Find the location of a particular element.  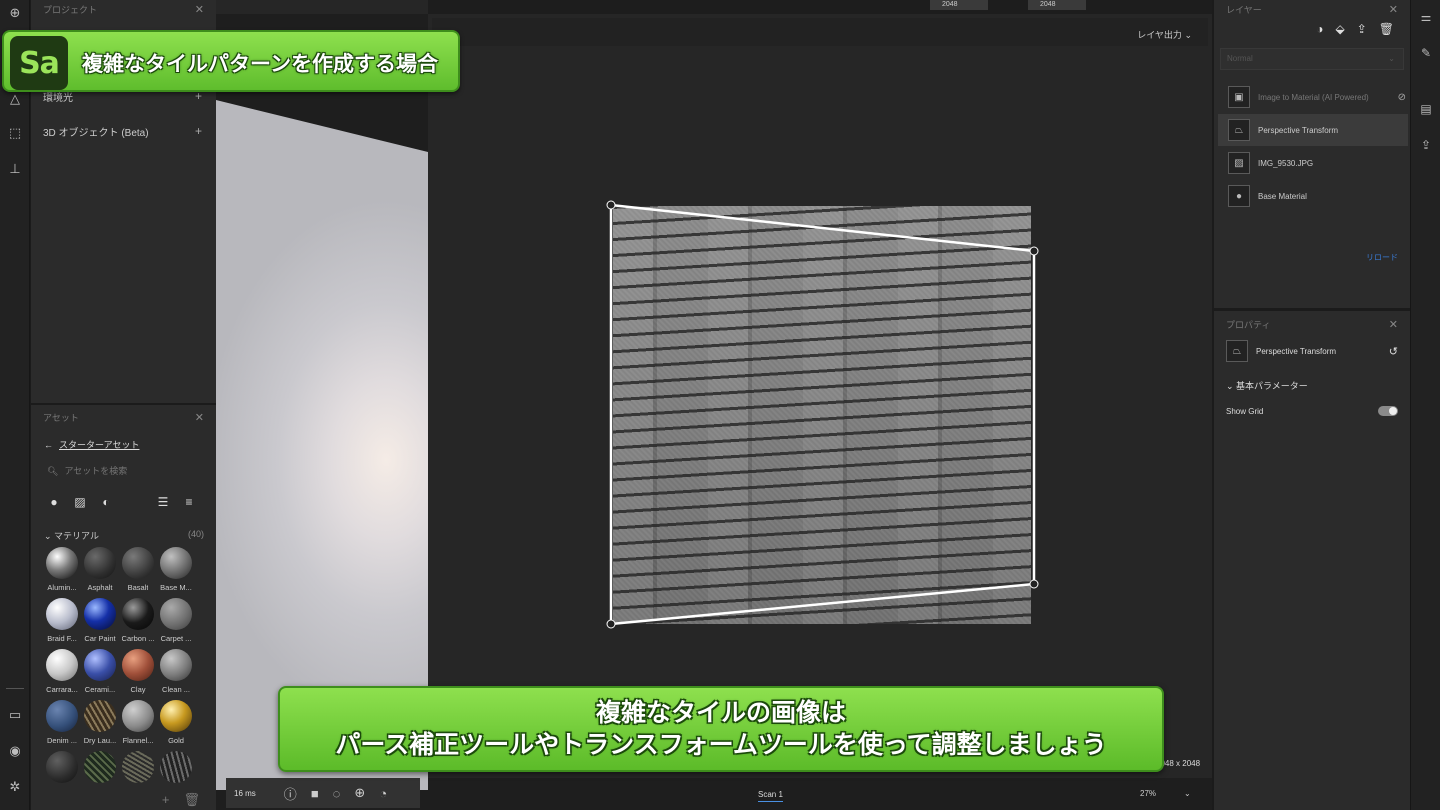

asset-search-input is located at coordinates (129, 471).